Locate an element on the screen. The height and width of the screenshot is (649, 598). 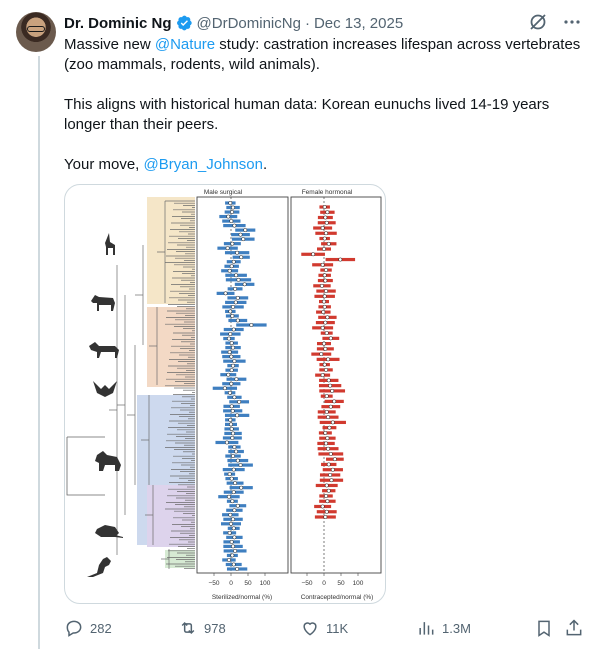
reply-button: 282 is located at coordinates (88, 628).